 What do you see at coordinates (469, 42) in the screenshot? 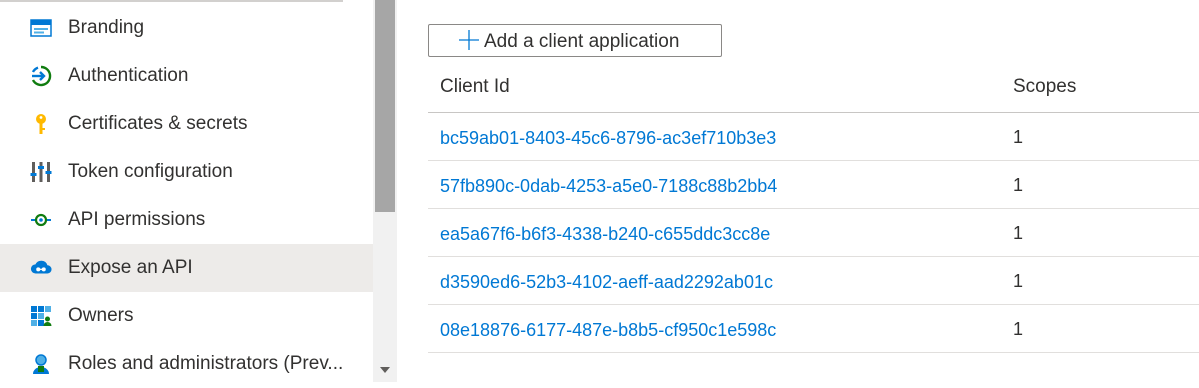
I see `plus-icon` at bounding box center [469, 42].